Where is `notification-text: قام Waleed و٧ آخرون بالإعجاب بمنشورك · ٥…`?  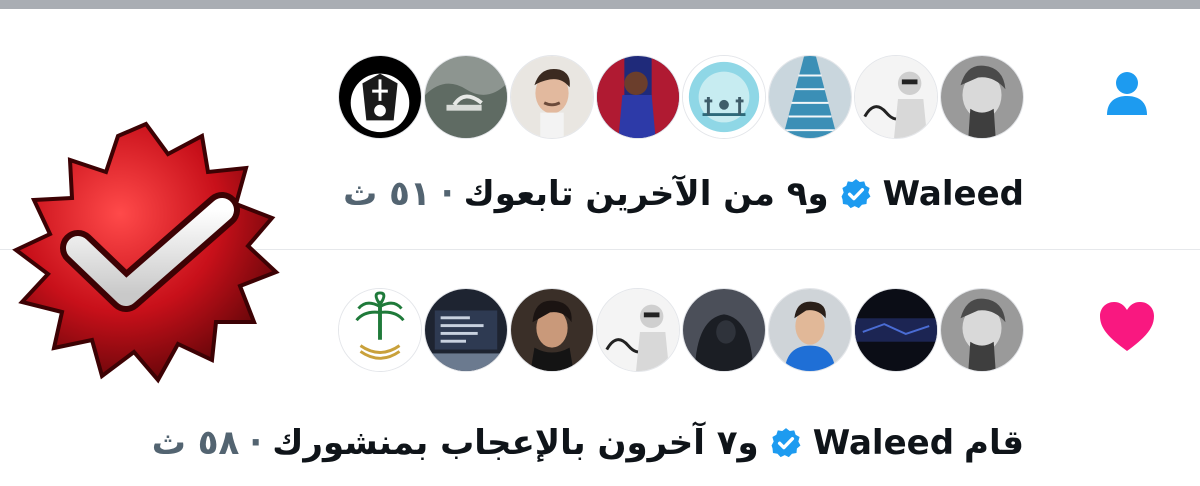 notification-text: قام Waleed و٧ آخرون بالإعجاب بمنشورك · ٥… is located at coordinates (588, 443).